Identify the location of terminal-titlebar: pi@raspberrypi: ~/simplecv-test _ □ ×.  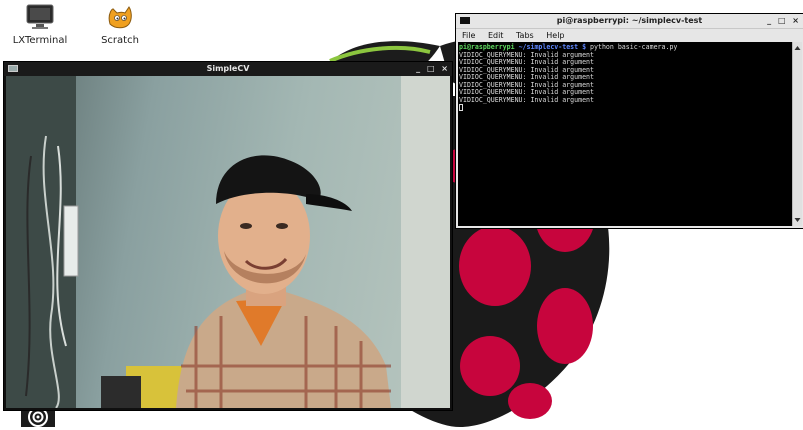
(629, 21).